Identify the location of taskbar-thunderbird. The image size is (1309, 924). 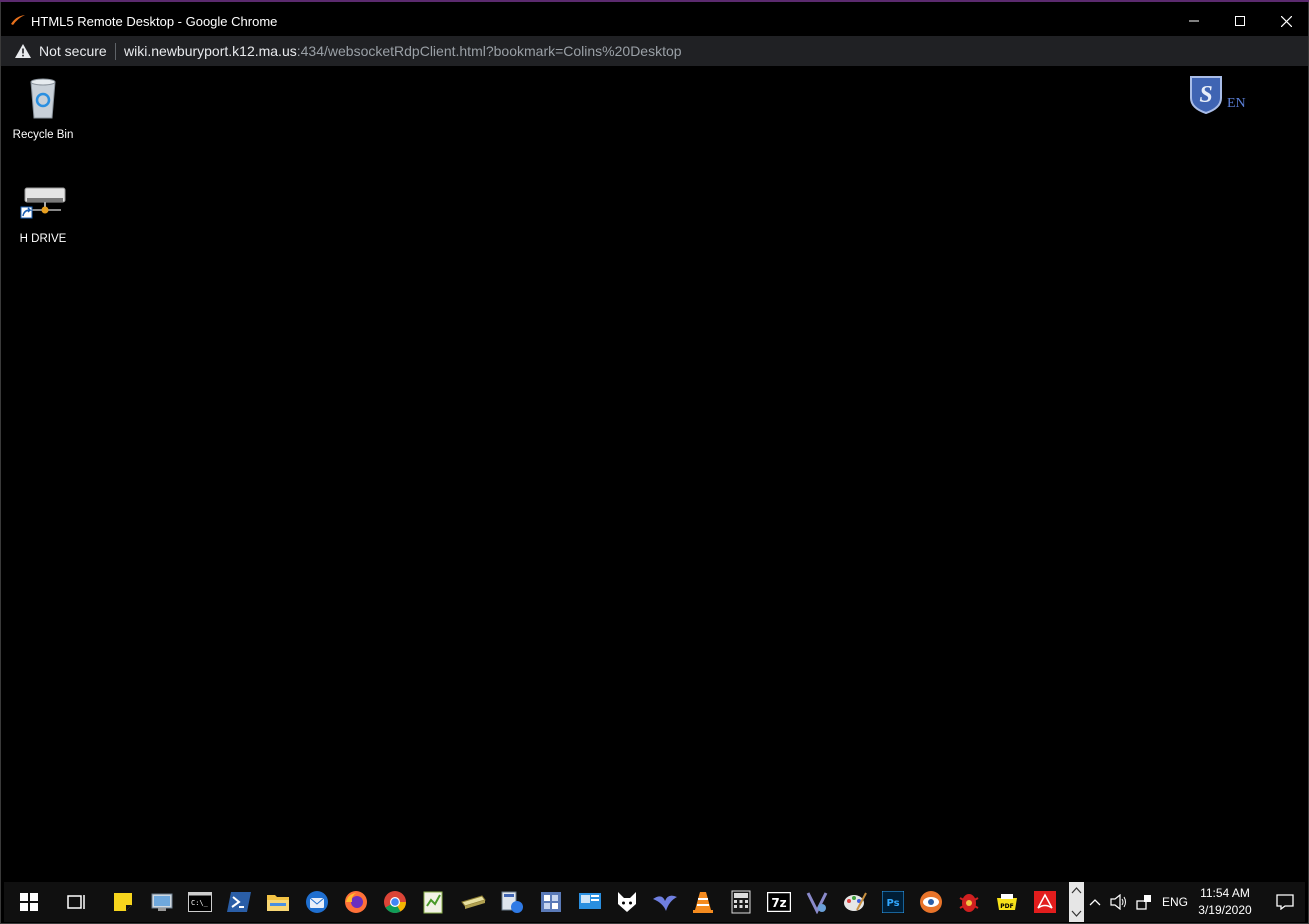
(316, 902).